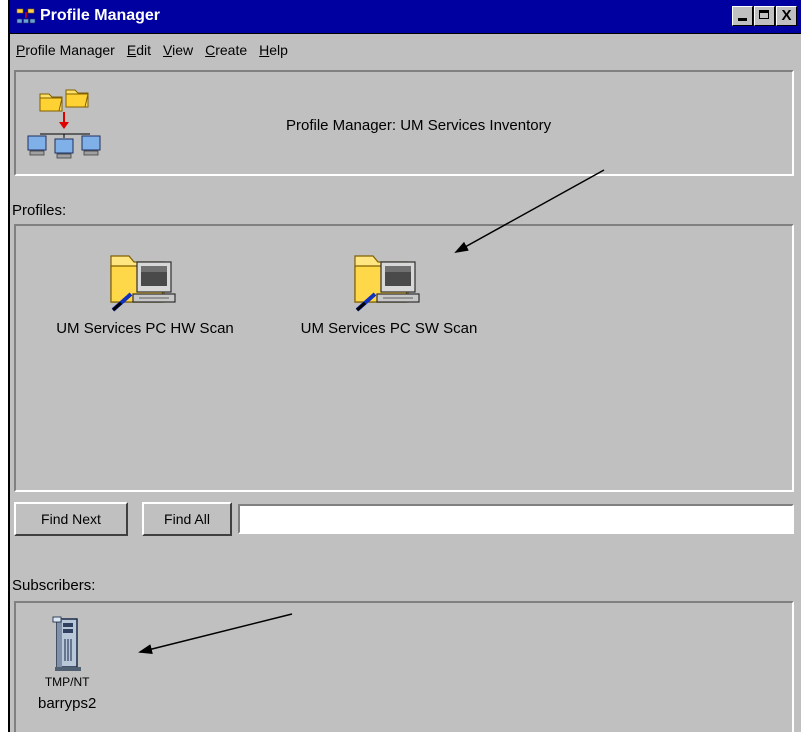 The height and width of the screenshot is (732, 801). I want to click on header-panel: Profile Manager: UM Services Inventory, so click(404, 123).